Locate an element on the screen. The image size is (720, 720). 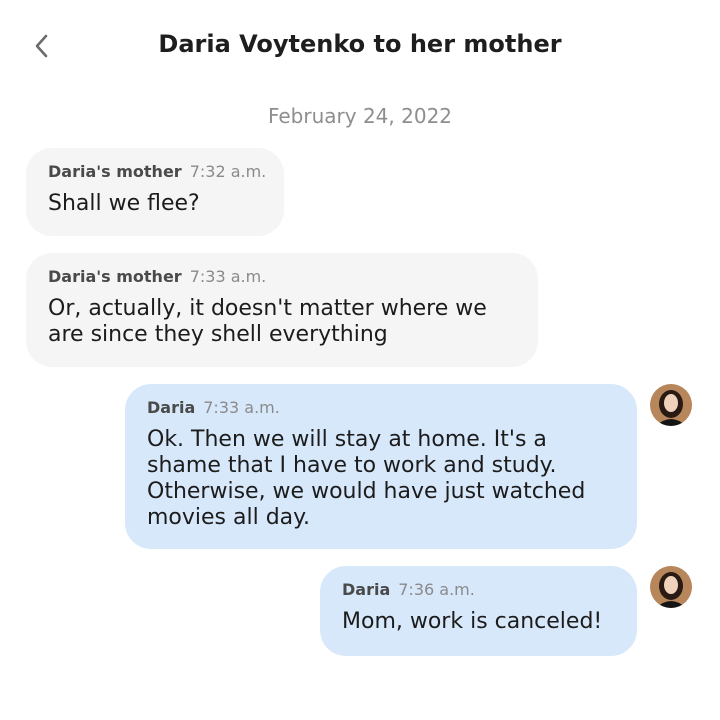
message-bubble: Daria 7:36 a.m. Mom, work is canceled! is located at coordinates (478, 611).